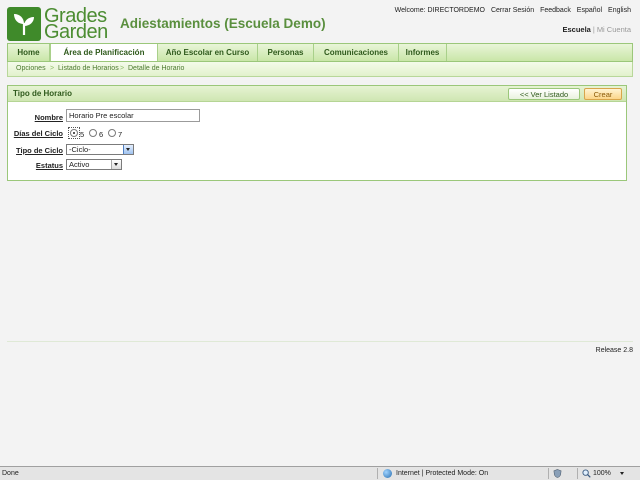  Describe the element at coordinates (223, 23) in the screenshot. I see `school-title: Adiestamientos (Escuela Demo)` at that location.